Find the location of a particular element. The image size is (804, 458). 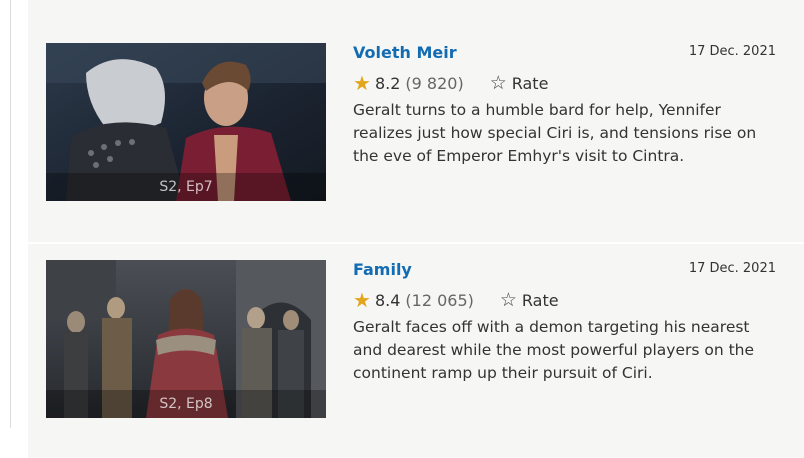

rating-row: ★ 8.2 (9 820) ☆ Rate is located at coordinates (450, 83).